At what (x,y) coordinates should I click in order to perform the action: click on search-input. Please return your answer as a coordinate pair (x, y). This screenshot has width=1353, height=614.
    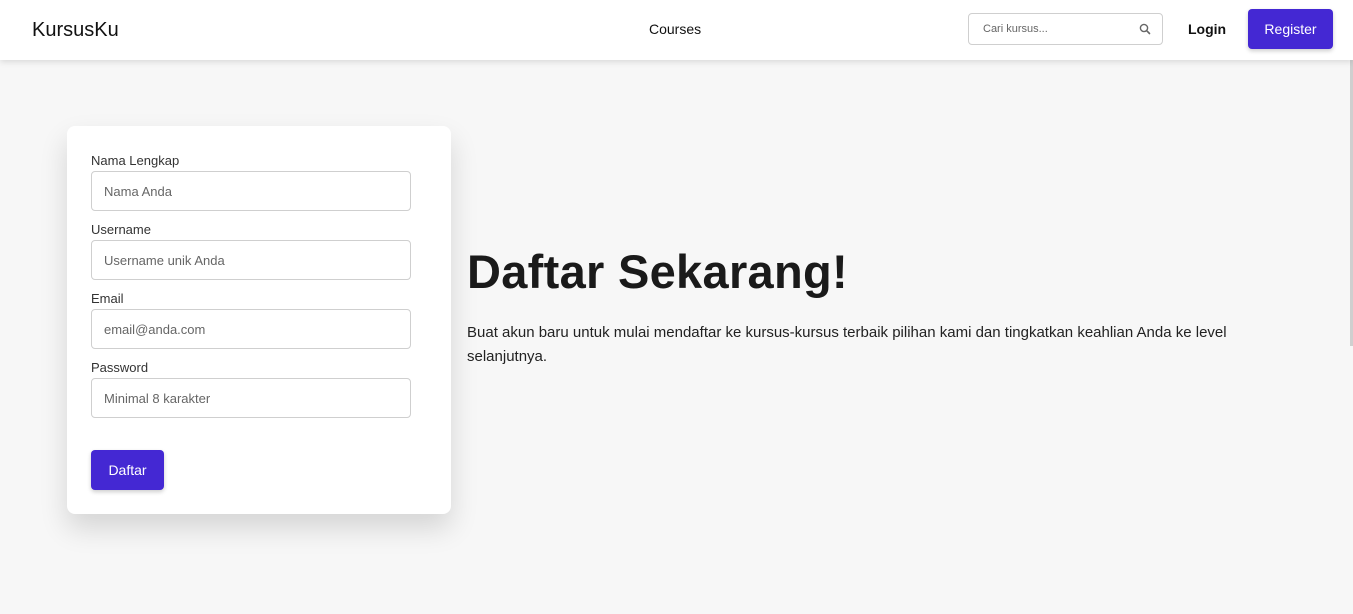
    Looking at the image, I should click on (1056, 29).